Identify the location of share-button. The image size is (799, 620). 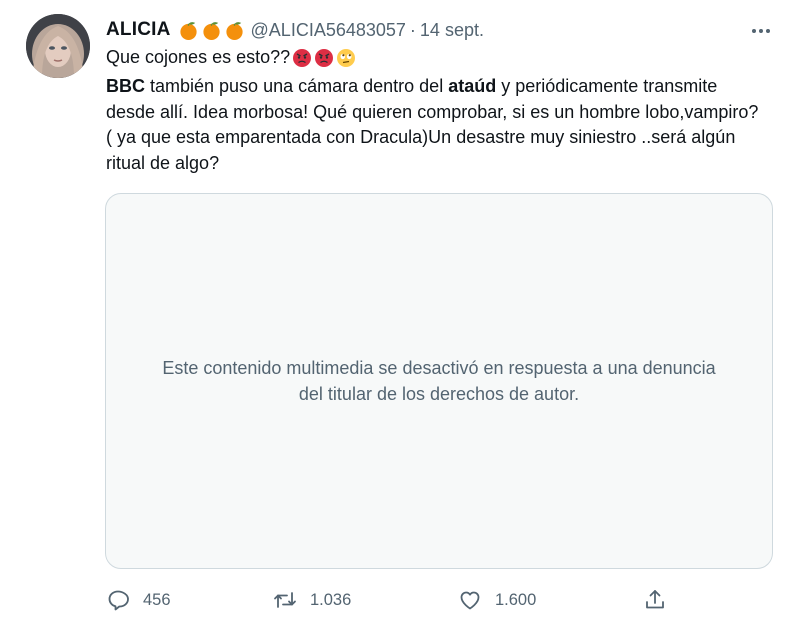
(655, 600).